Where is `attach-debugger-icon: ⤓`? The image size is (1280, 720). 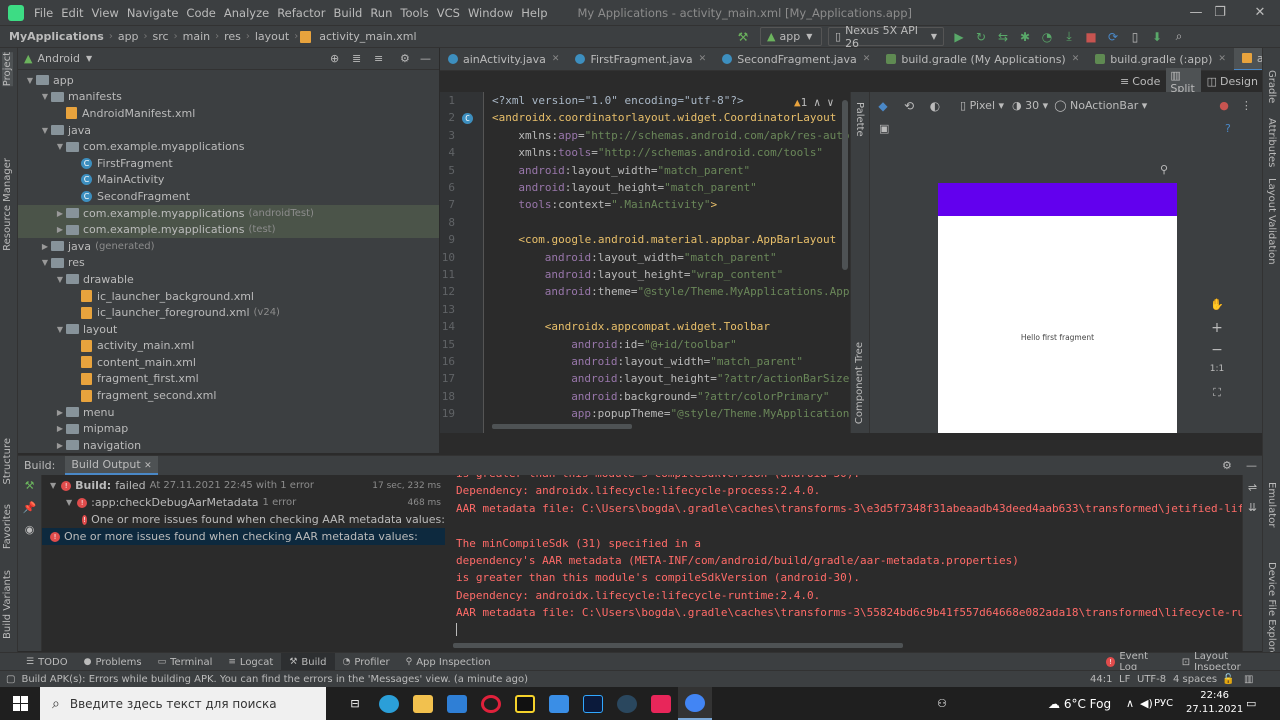 attach-debugger-icon: ⤓ is located at coordinates (1069, 37).